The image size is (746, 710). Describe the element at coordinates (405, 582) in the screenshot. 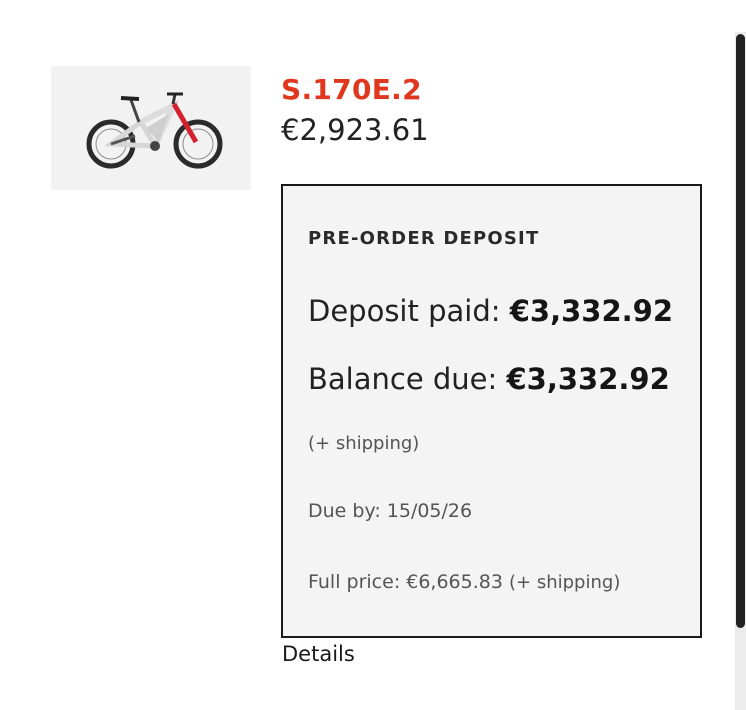

I see `full-price-label: Full price: €6,665.83` at that location.